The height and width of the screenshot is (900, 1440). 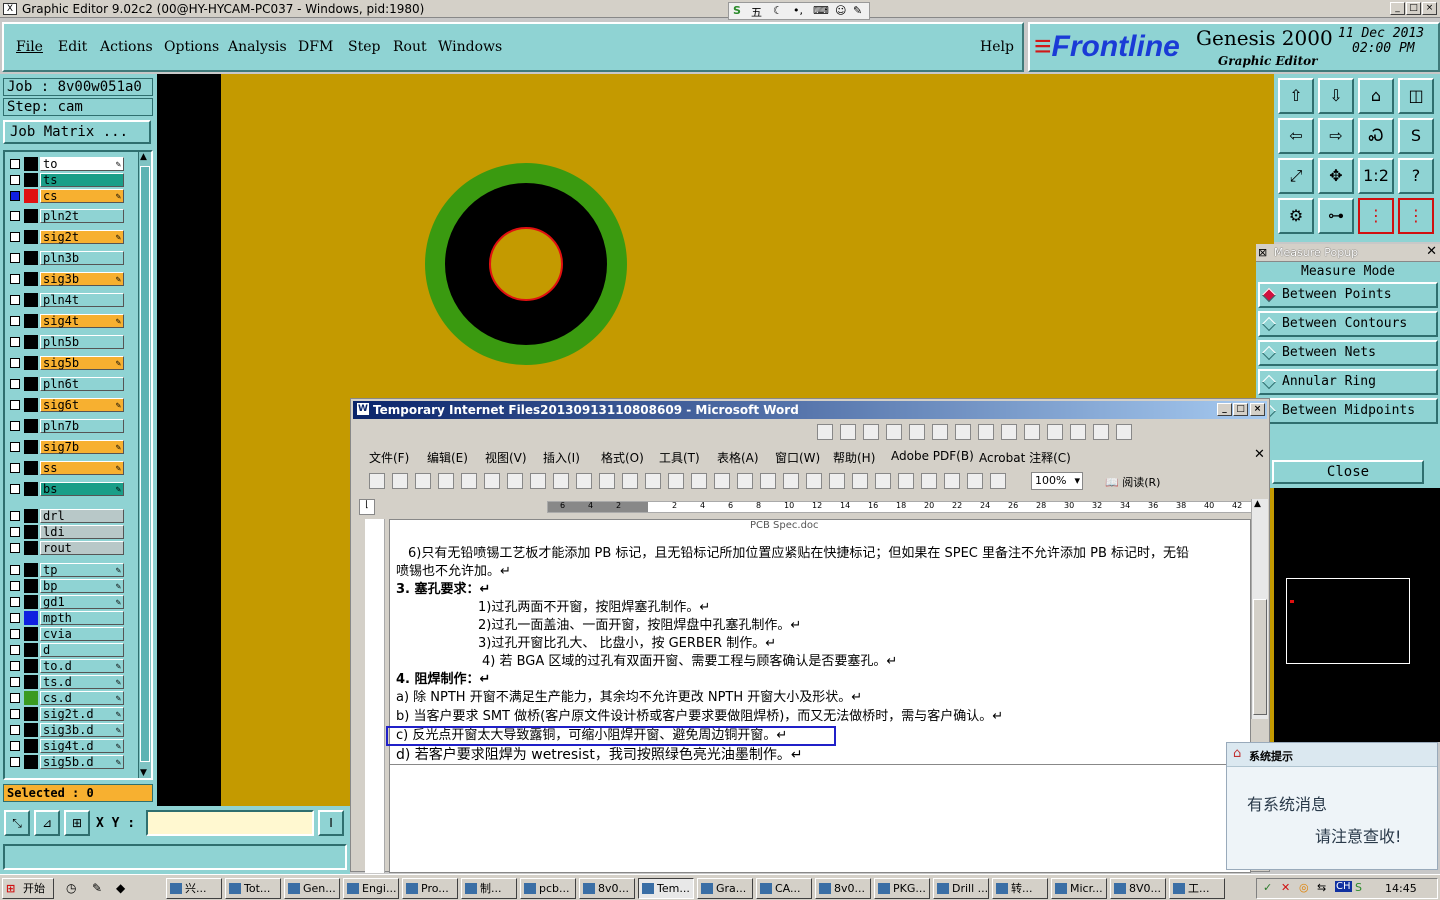 What do you see at coordinates (622, 457) in the screenshot?
I see `word-menu-item-4: 格式(O)` at bounding box center [622, 457].